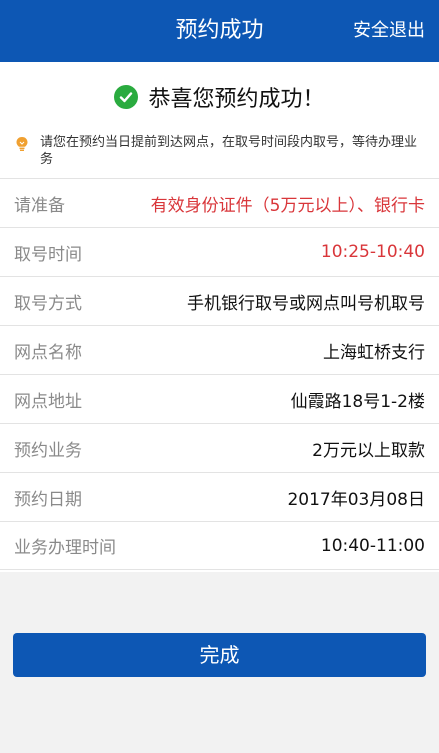 The image size is (439, 753). Describe the element at coordinates (368, 450) in the screenshot. I see `detail-value: 2万元以上取款` at that location.